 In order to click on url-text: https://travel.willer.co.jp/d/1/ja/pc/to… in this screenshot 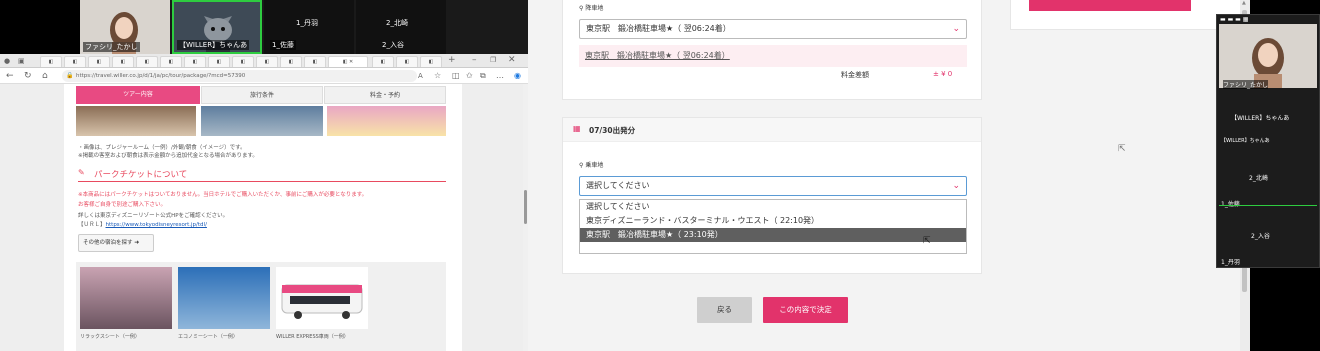, I will do `click(161, 76)`.